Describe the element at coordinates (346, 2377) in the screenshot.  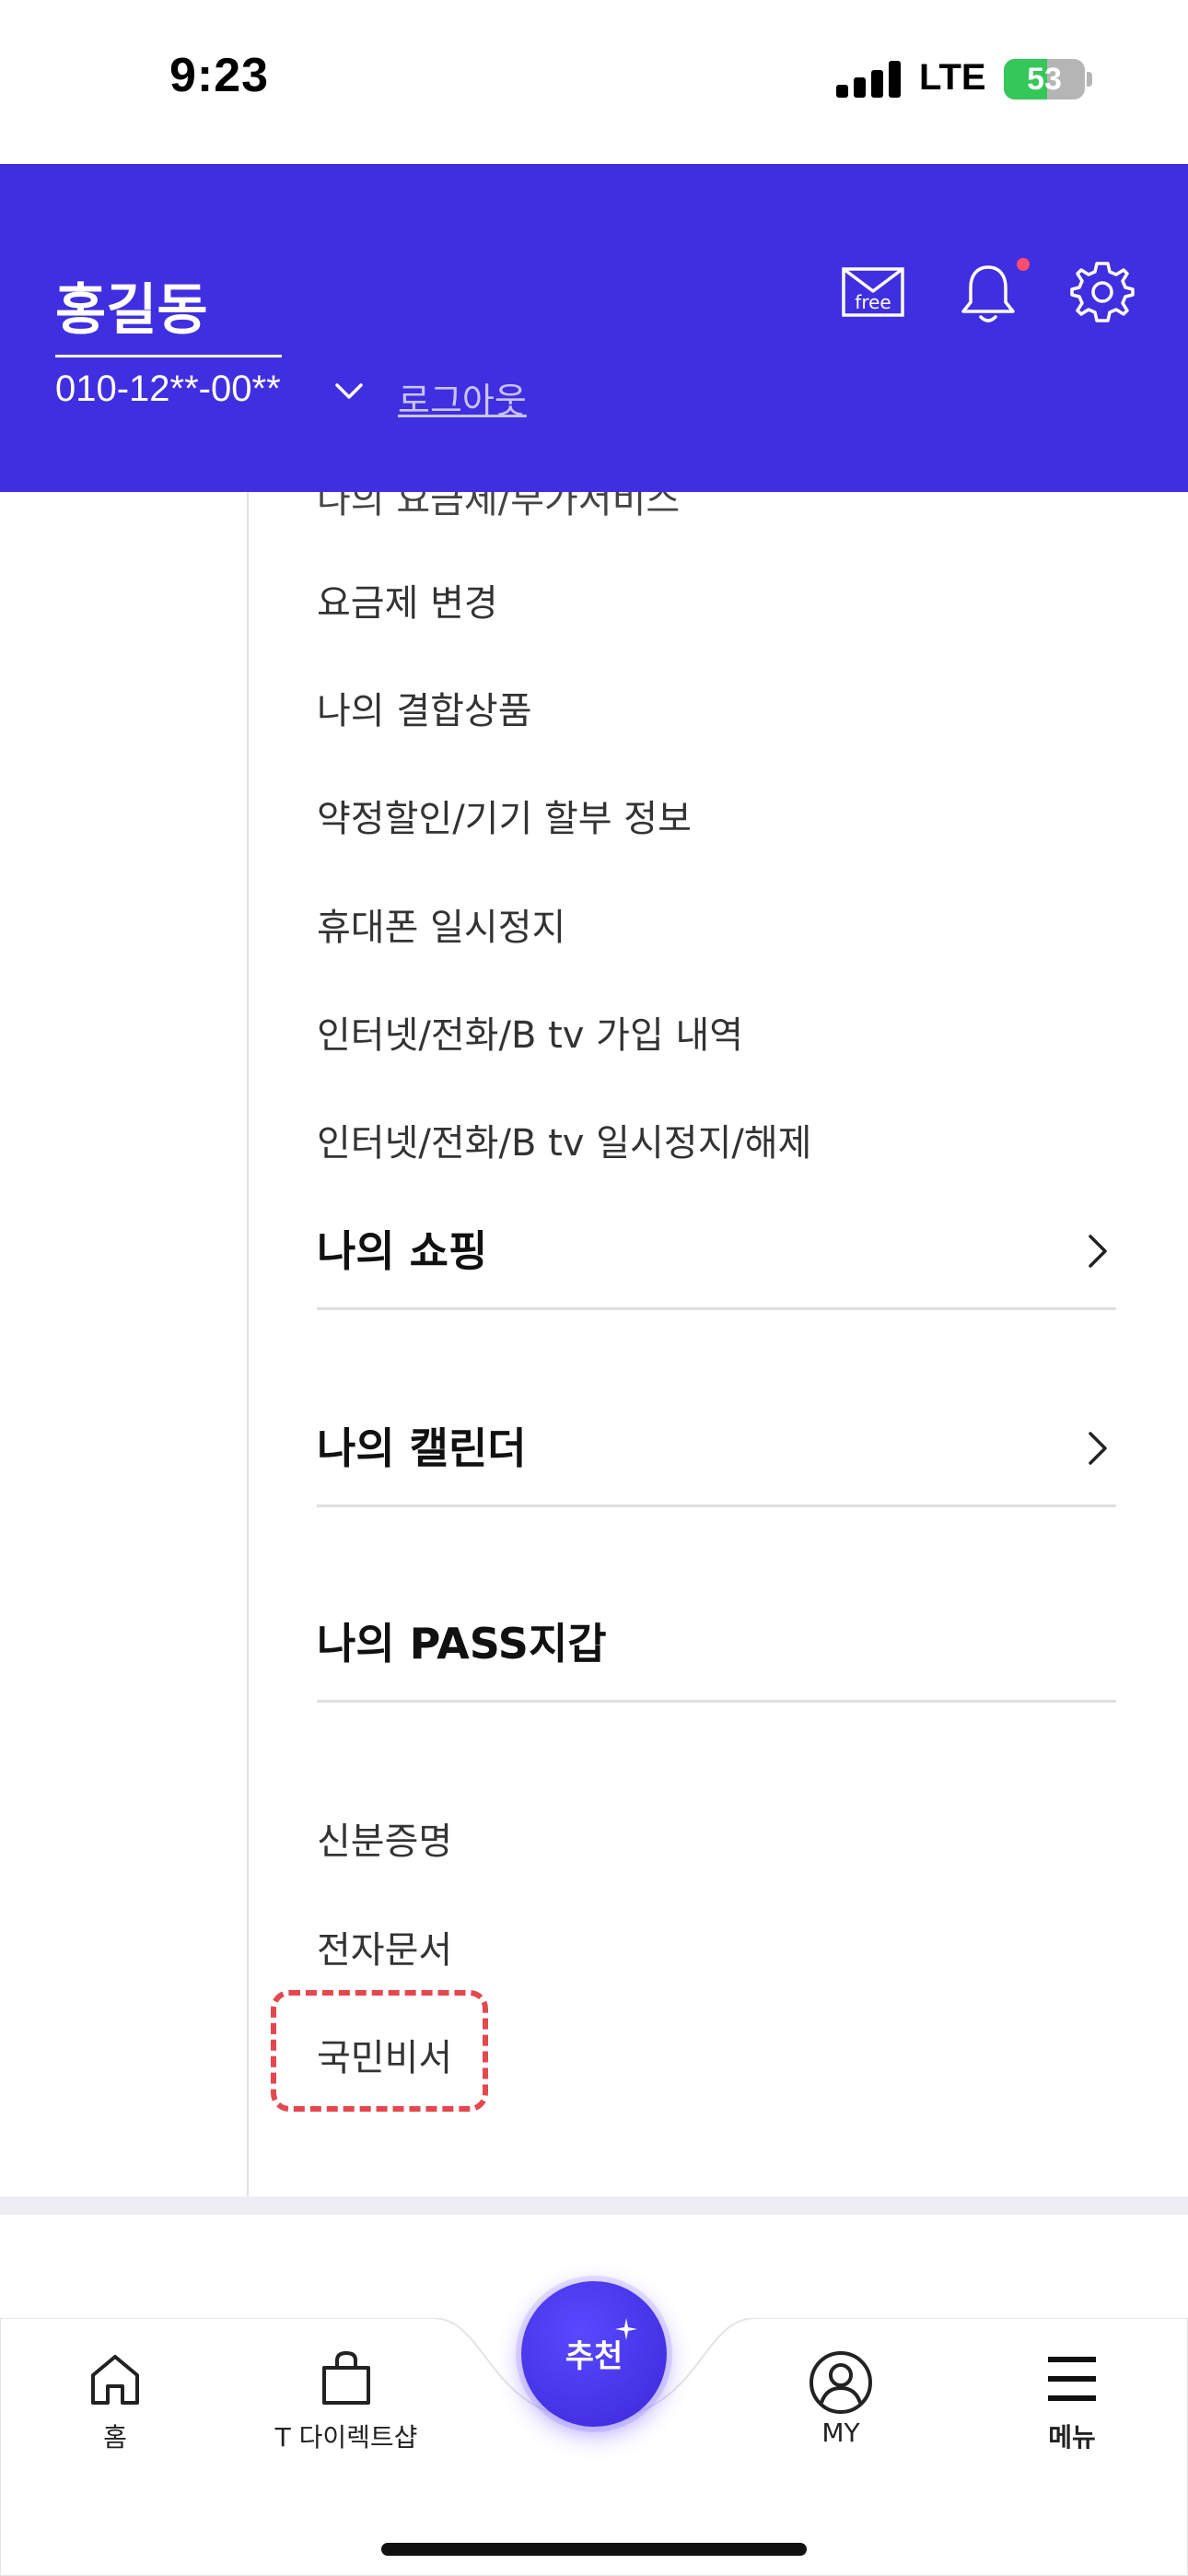
I see `shopping-bag-icon` at that location.